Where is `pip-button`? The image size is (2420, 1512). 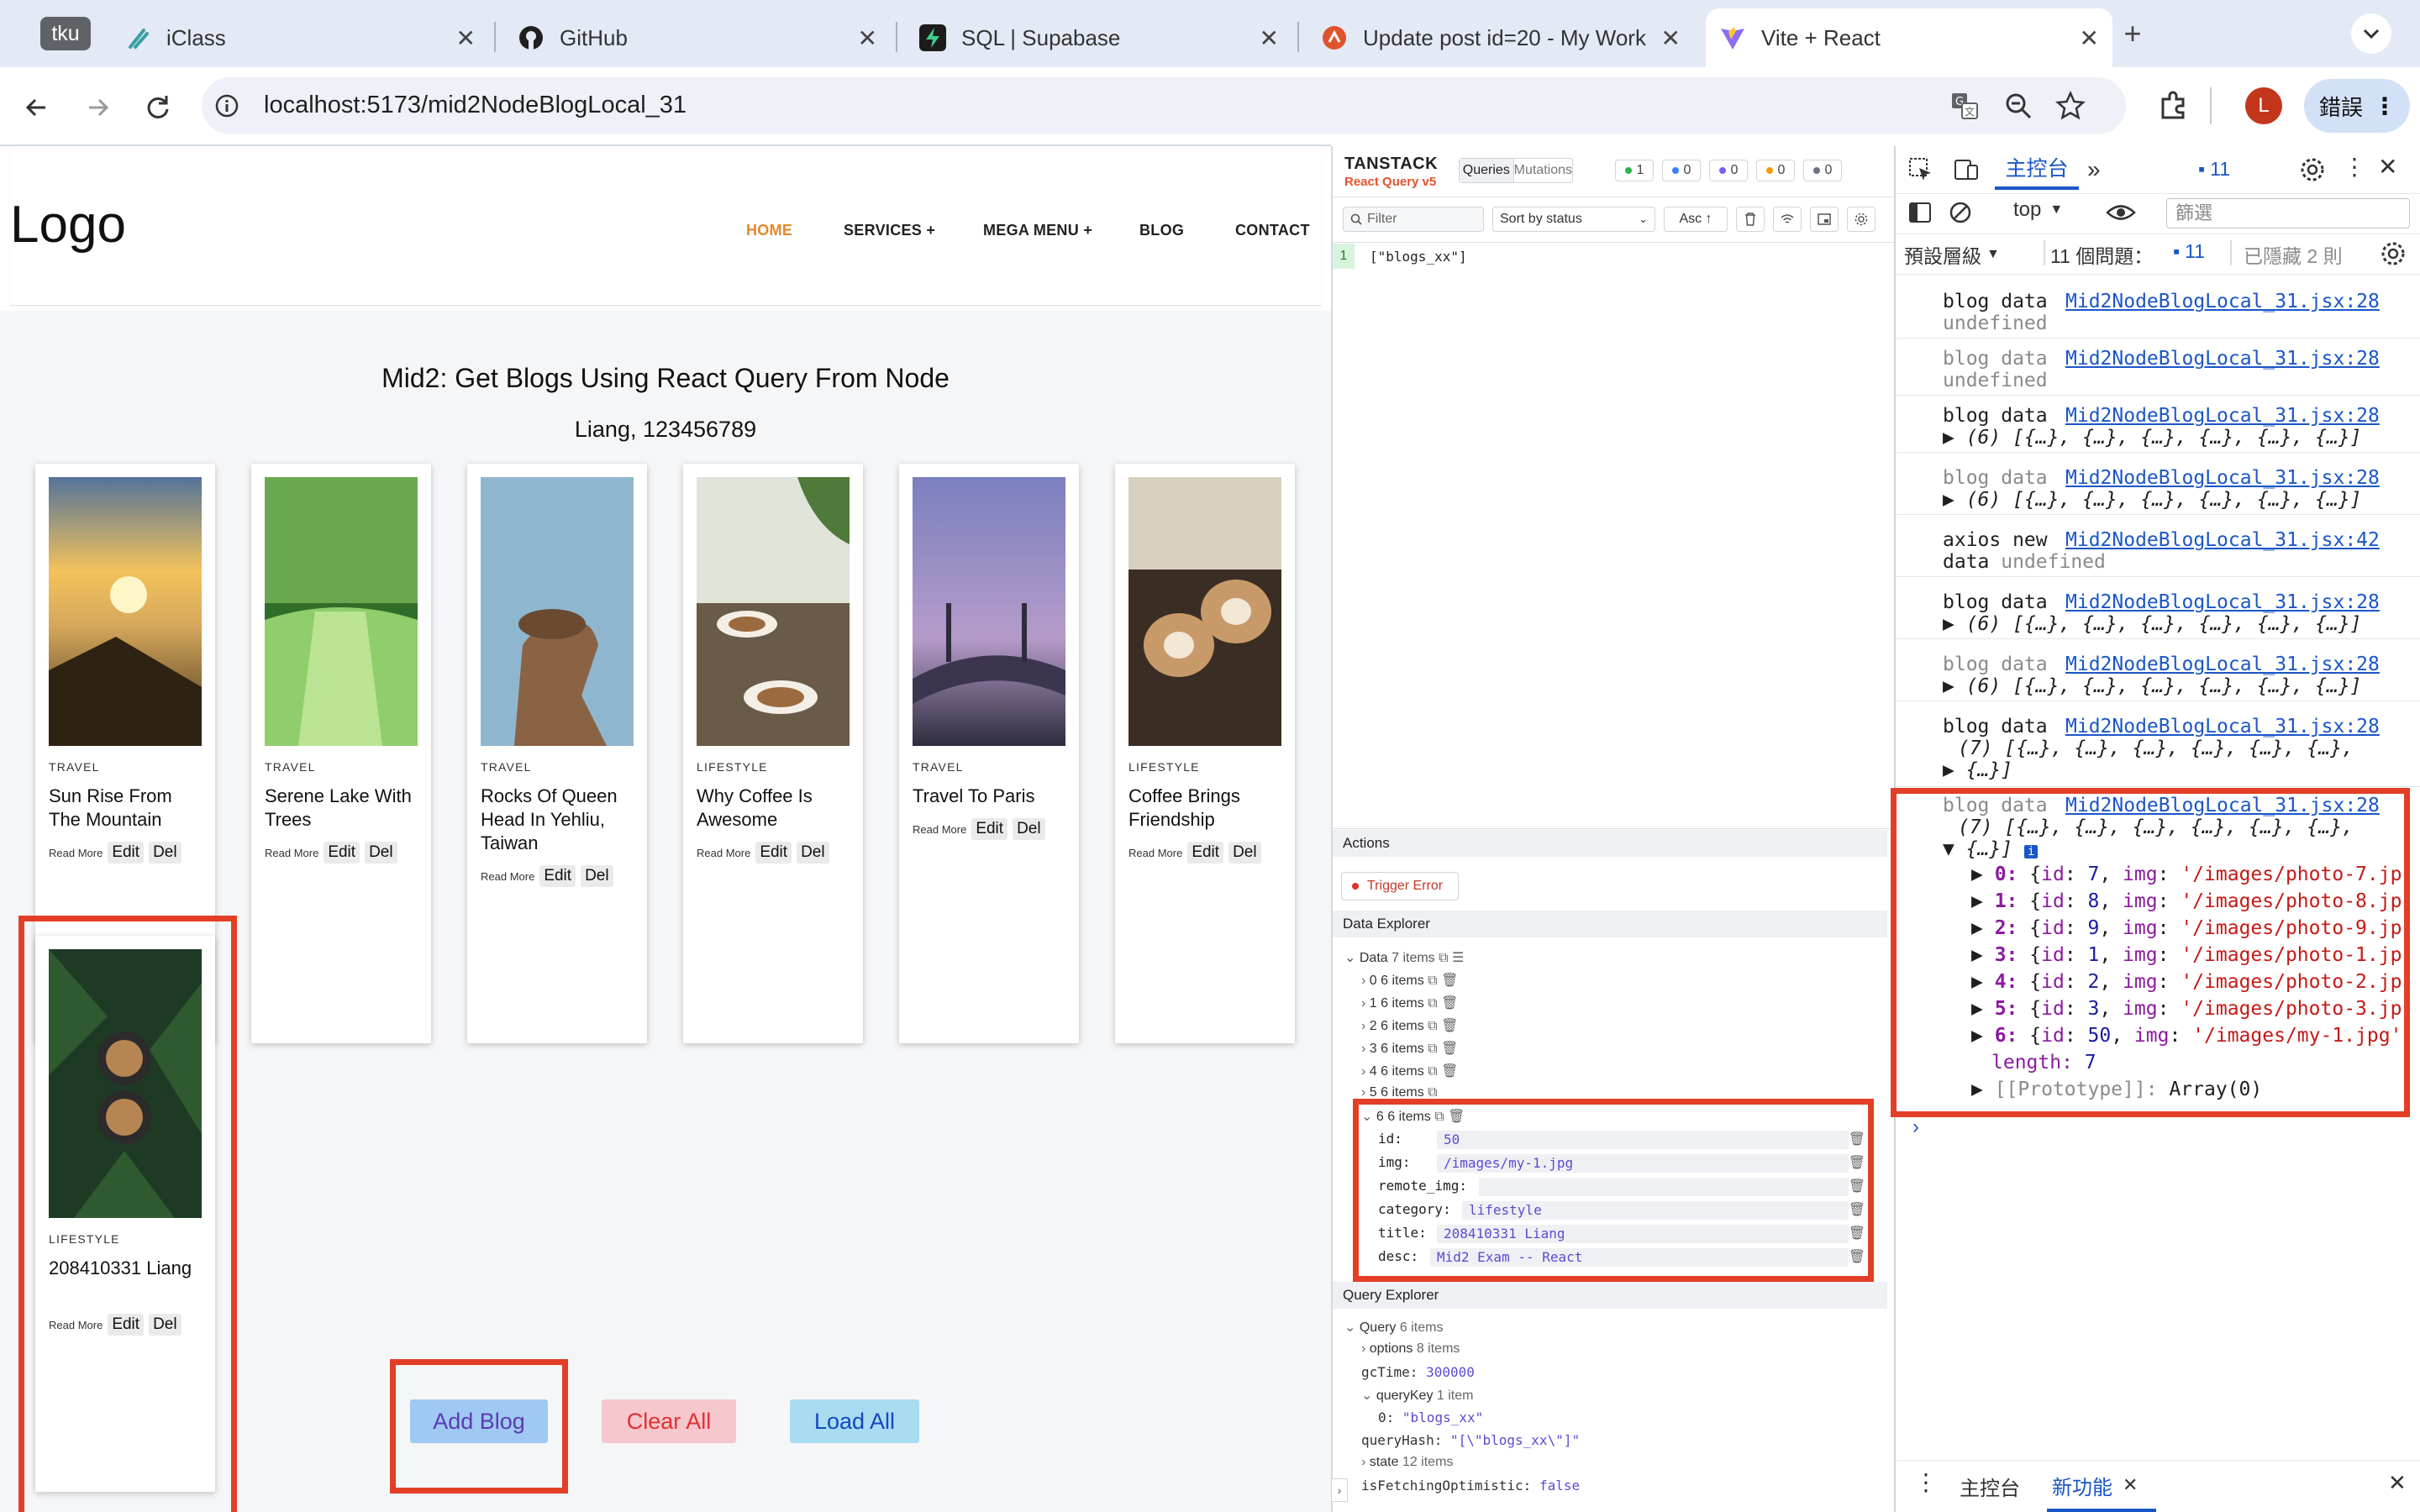 pip-button is located at coordinates (1824, 219).